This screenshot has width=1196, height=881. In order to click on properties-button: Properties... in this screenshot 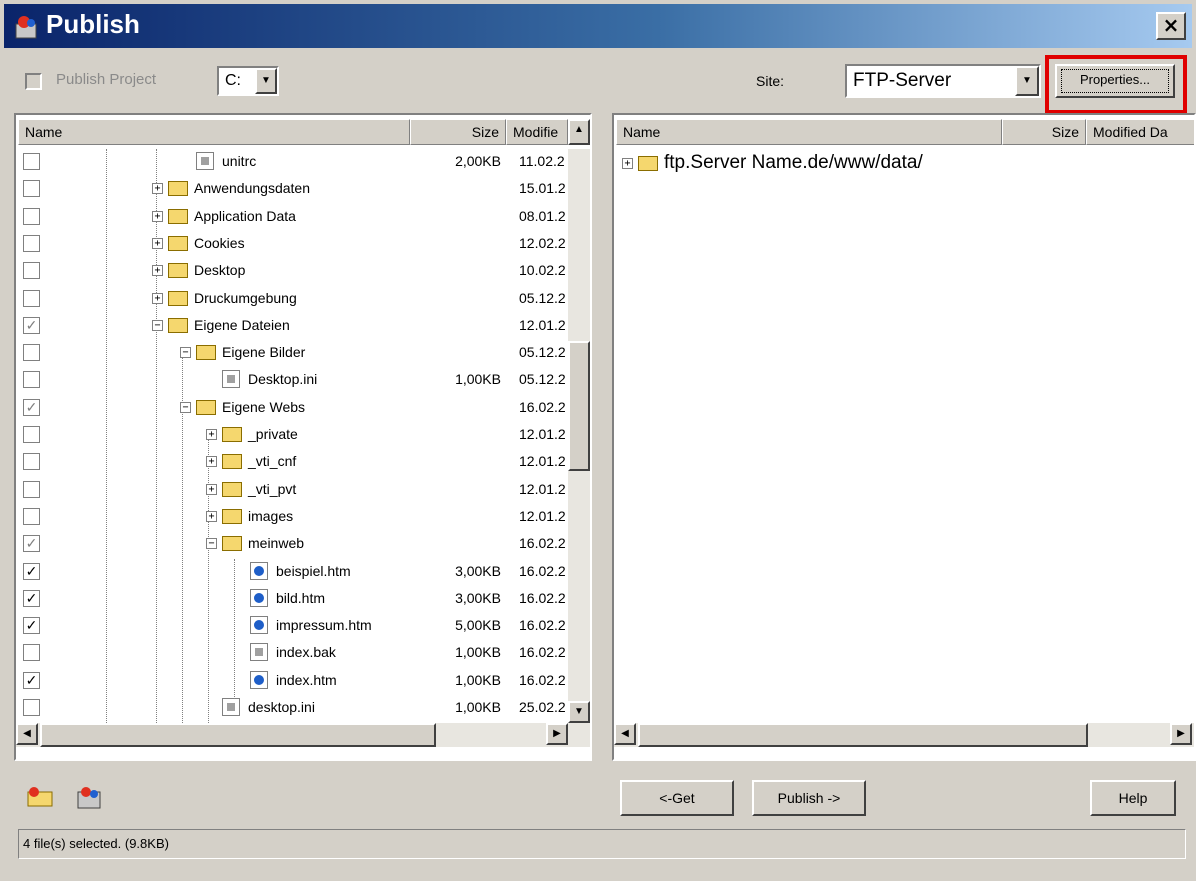, I will do `click(1115, 81)`.